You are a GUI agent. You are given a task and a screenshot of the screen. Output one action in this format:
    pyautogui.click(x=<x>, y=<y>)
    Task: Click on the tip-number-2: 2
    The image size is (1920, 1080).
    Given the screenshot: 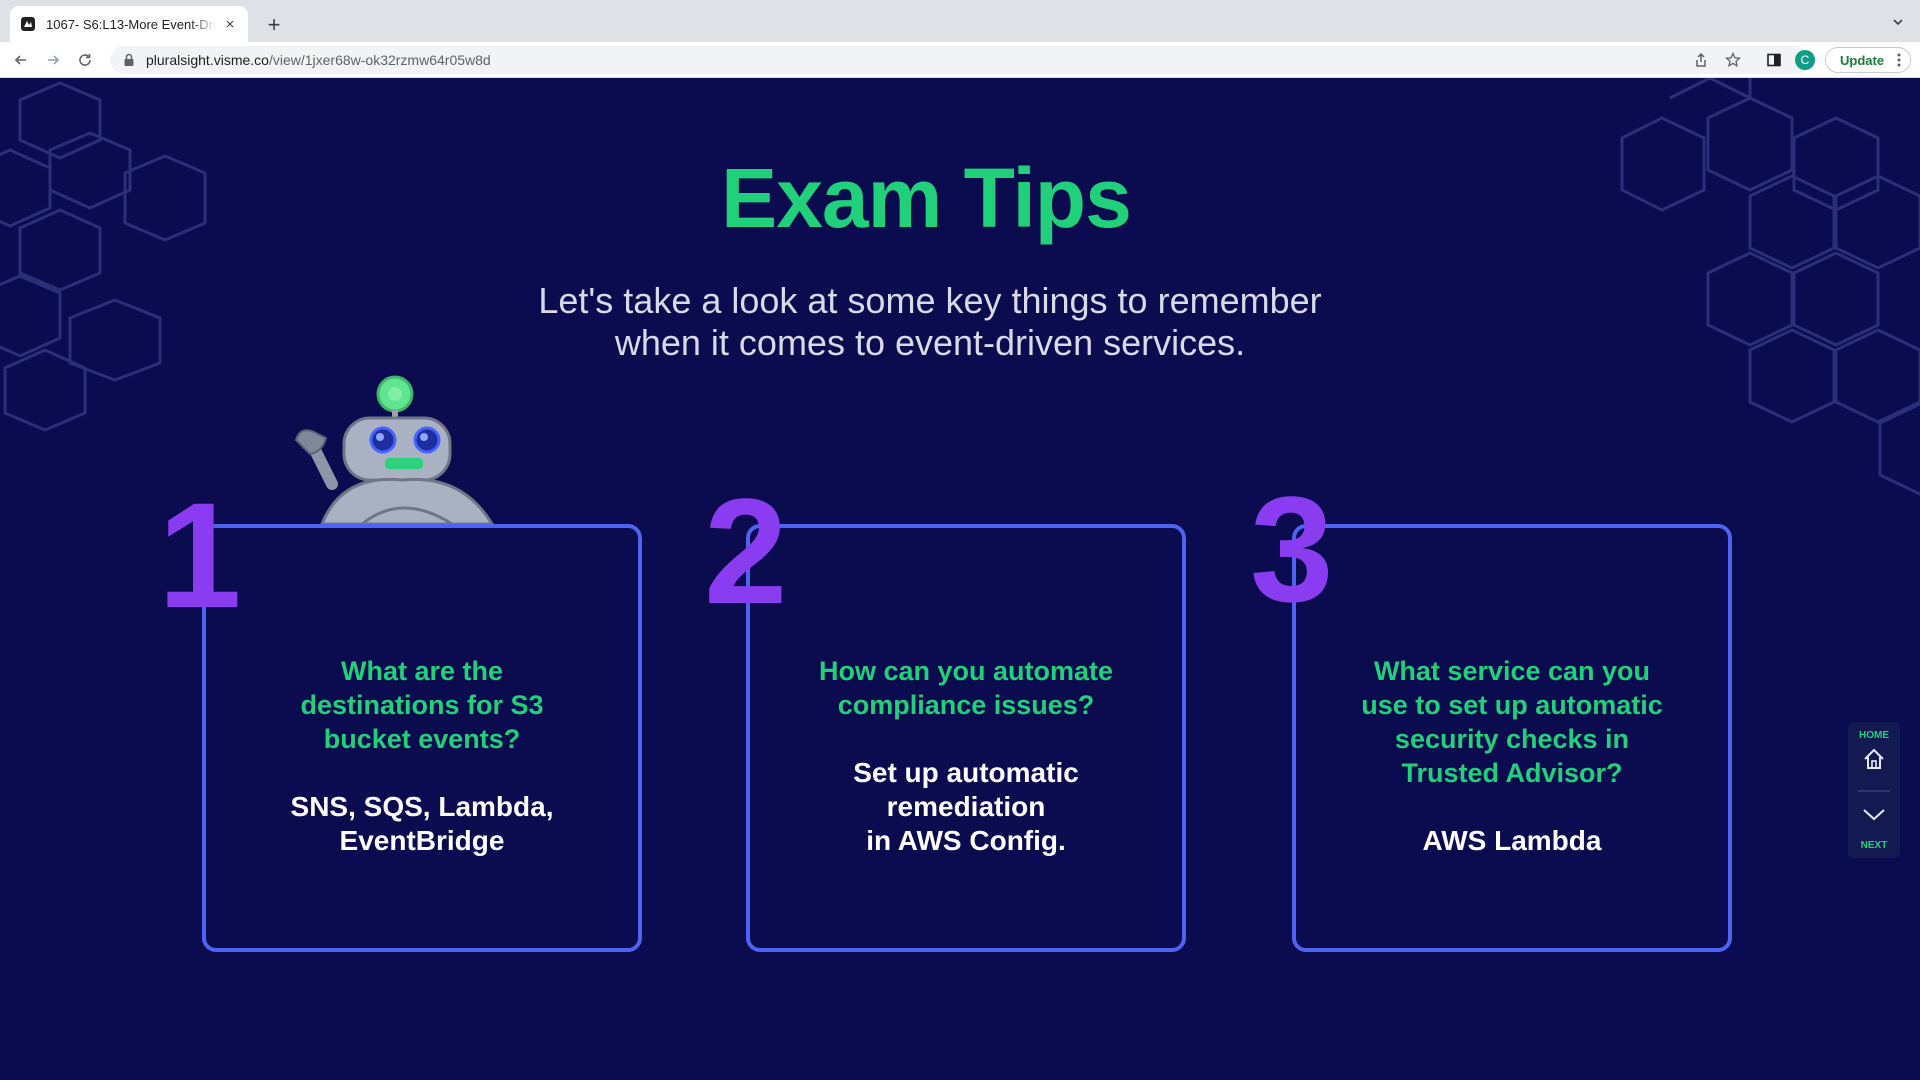 What is the action you would take?
    pyautogui.click(x=746, y=551)
    